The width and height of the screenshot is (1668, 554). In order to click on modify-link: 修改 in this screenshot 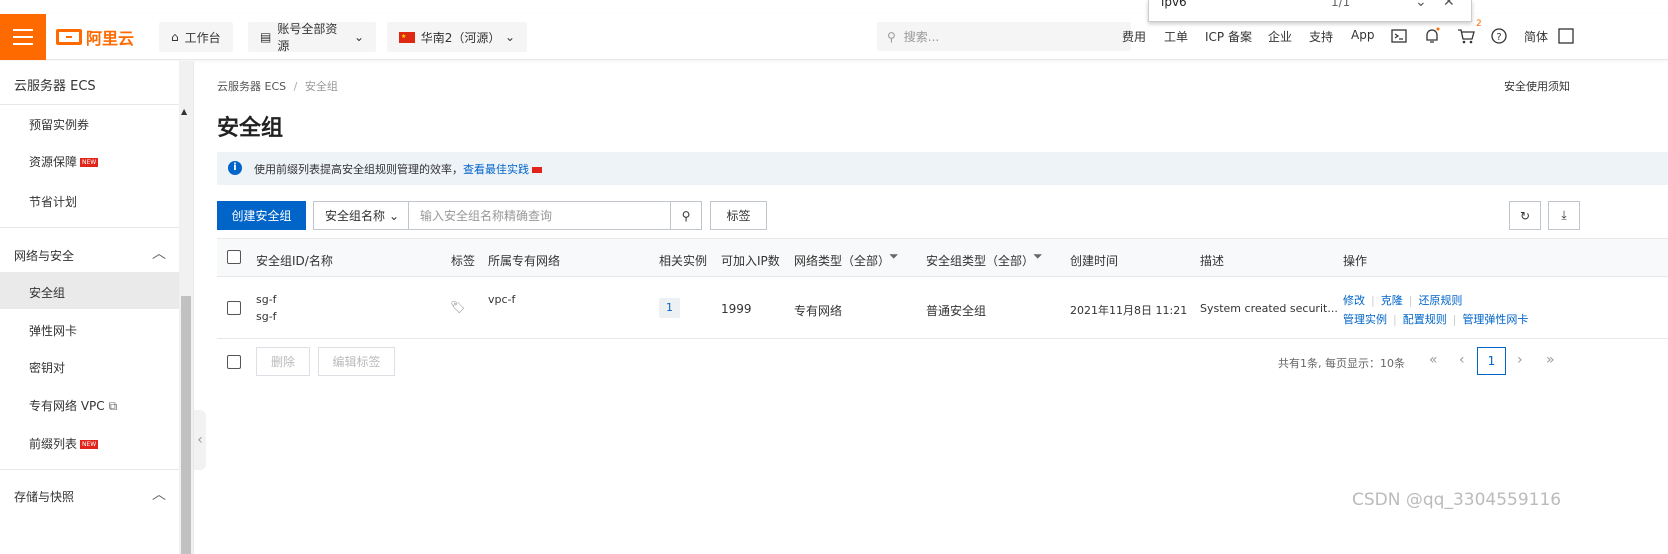, I will do `click(1354, 300)`.